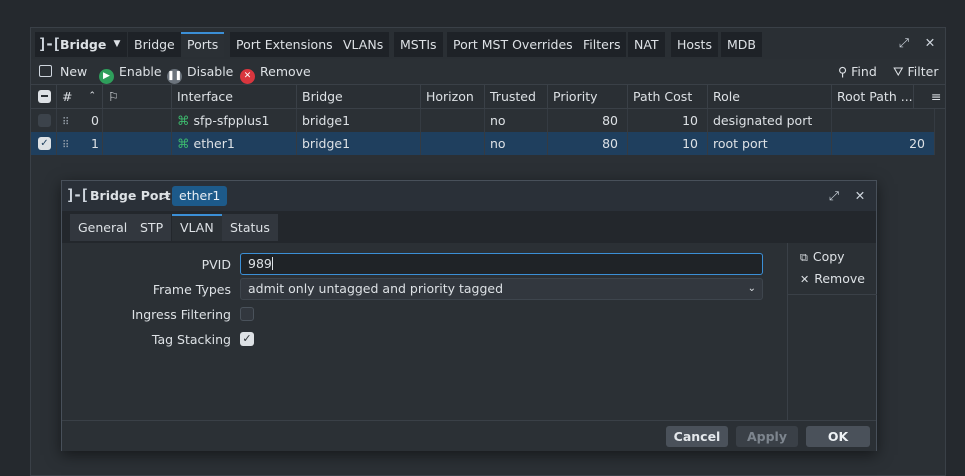  I want to click on check-icon: ✓, so click(247, 338).